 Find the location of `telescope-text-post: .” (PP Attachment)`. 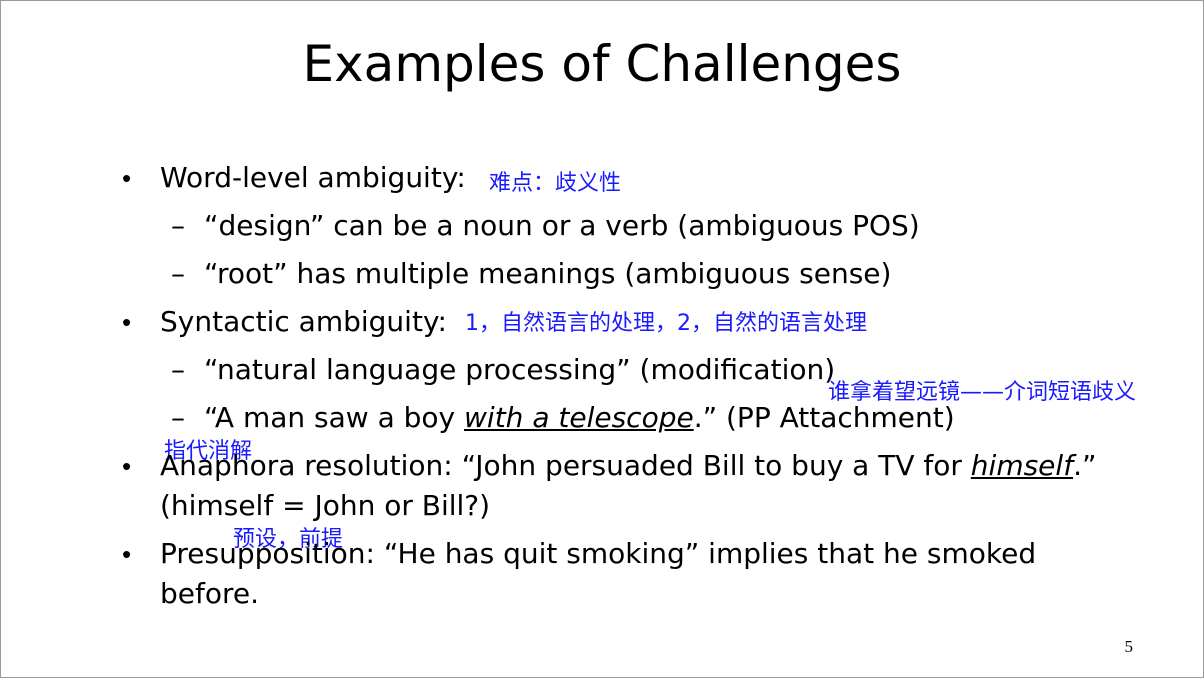

telescope-text-post: .” (PP Attachment) is located at coordinates (824, 417).